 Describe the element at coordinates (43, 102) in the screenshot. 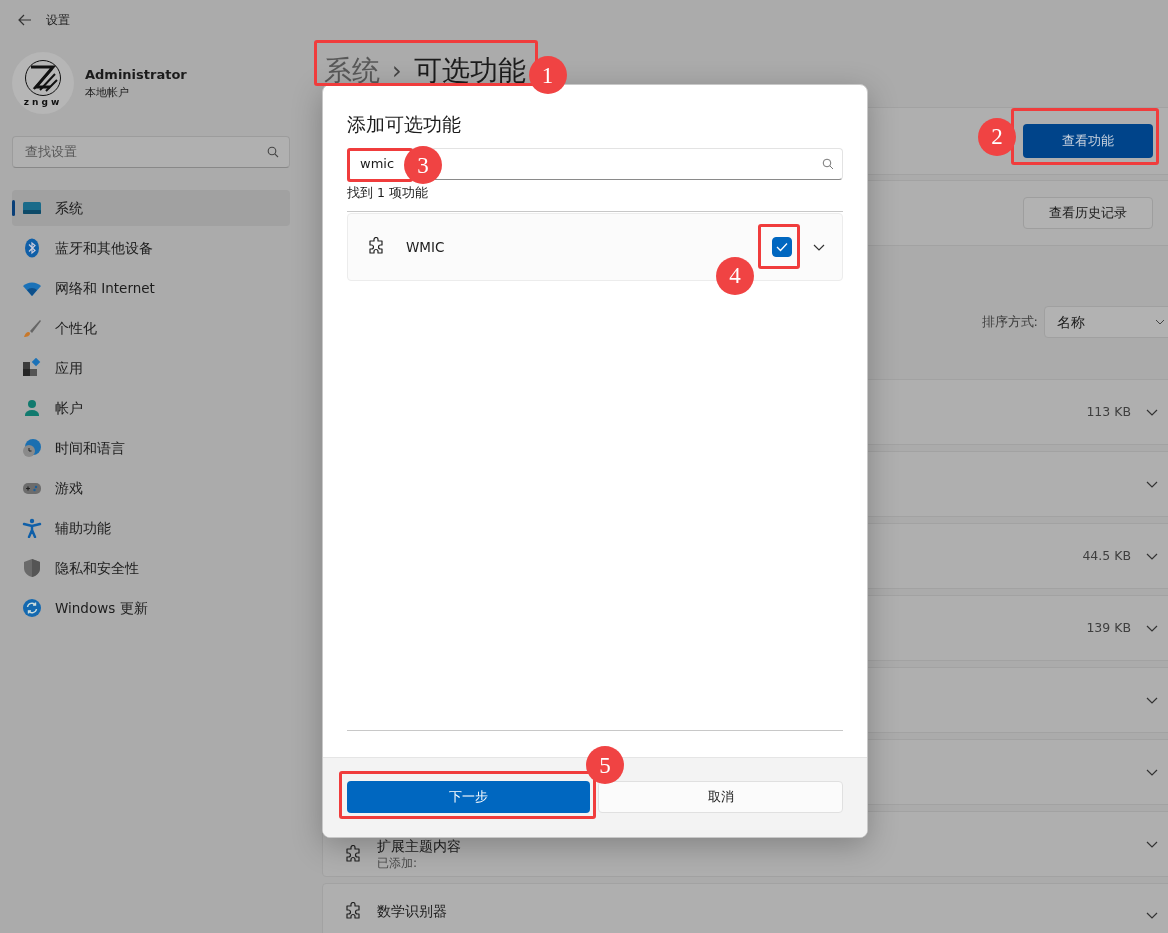

I see `logo-text: zngw` at that location.